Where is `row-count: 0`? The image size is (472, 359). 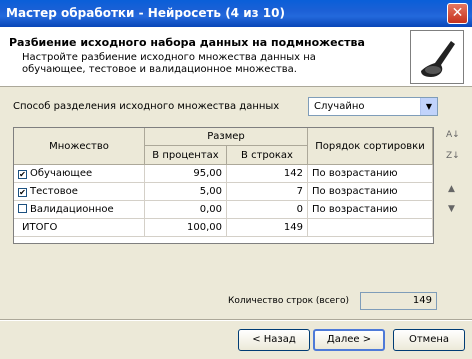
row-count: 0 is located at coordinates (267, 210).